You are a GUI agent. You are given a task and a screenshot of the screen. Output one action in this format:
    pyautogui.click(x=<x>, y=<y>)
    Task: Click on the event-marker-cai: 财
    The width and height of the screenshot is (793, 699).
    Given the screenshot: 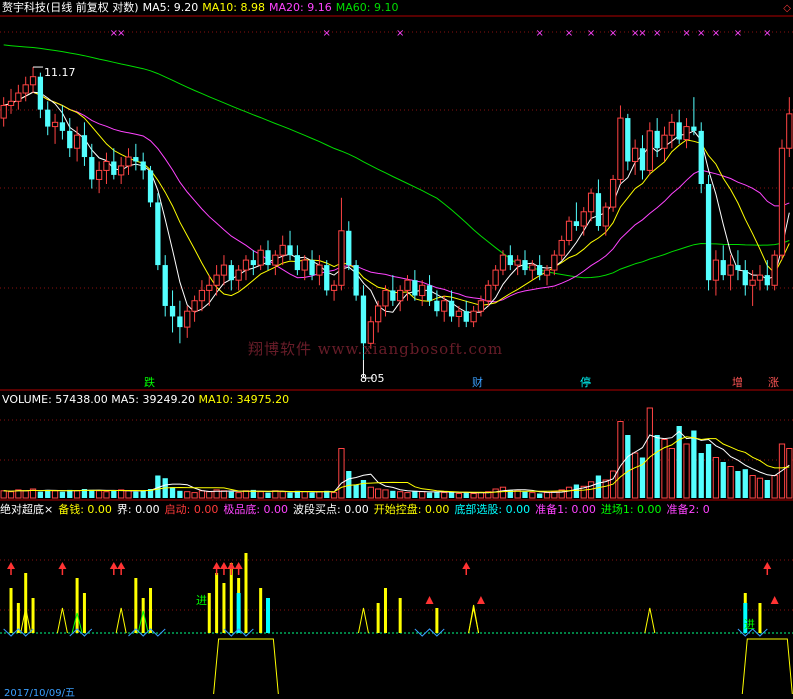 What is the action you would take?
    pyautogui.click(x=477, y=382)
    